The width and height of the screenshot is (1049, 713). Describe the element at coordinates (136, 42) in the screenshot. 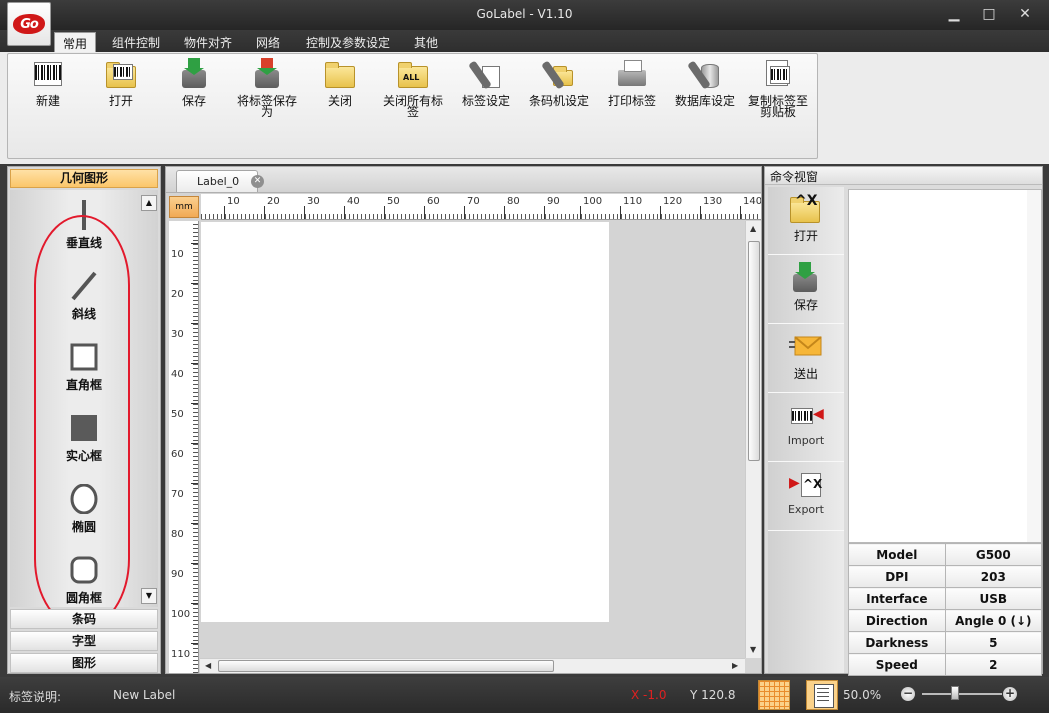

I see `tab-component-control: 组件控制` at that location.